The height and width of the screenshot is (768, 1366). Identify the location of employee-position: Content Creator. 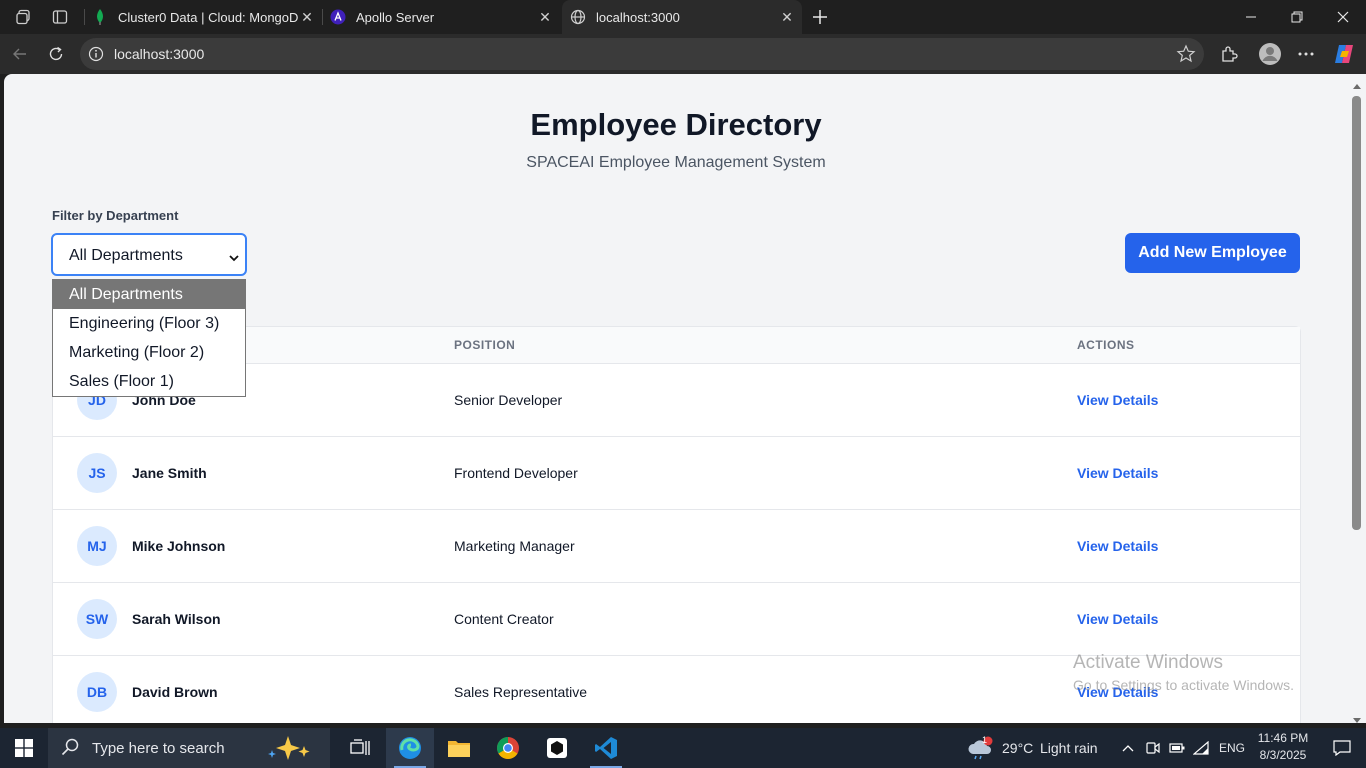
(504, 619).